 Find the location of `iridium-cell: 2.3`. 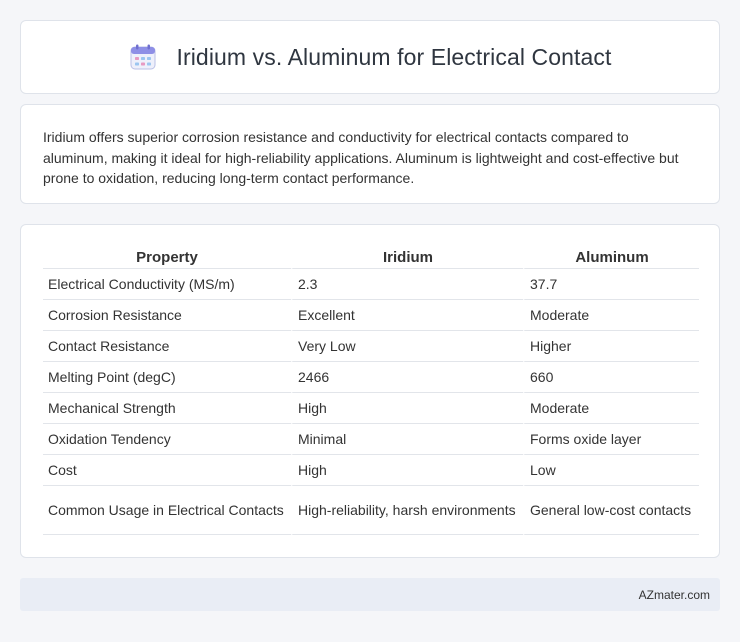

iridium-cell: 2.3 is located at coordinates (407, 284).